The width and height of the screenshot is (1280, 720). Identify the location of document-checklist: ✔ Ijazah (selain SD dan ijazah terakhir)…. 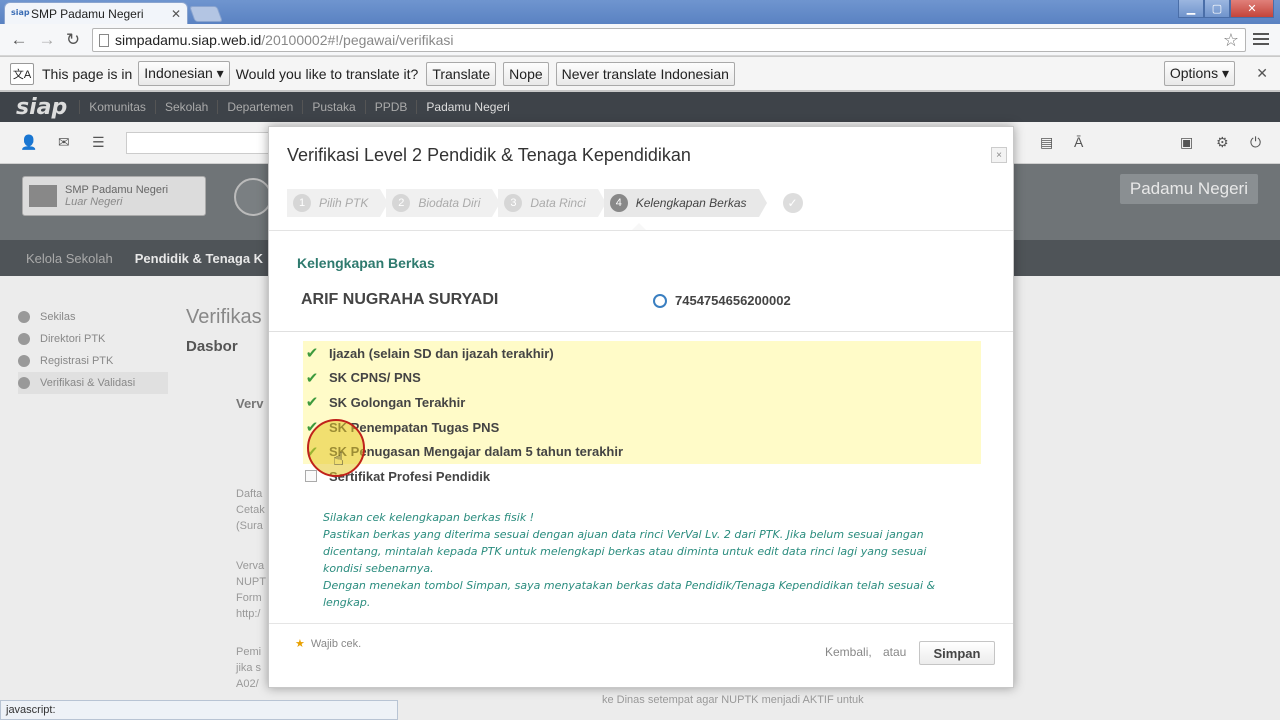
(642, 415).